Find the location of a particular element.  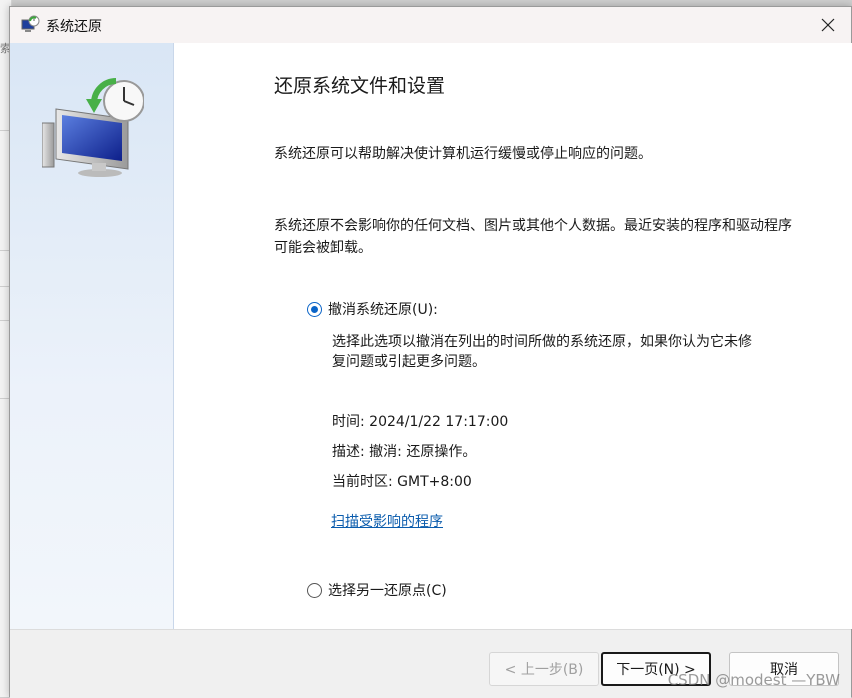

system-restore-hero-icon is located at coordinates (93, 125).